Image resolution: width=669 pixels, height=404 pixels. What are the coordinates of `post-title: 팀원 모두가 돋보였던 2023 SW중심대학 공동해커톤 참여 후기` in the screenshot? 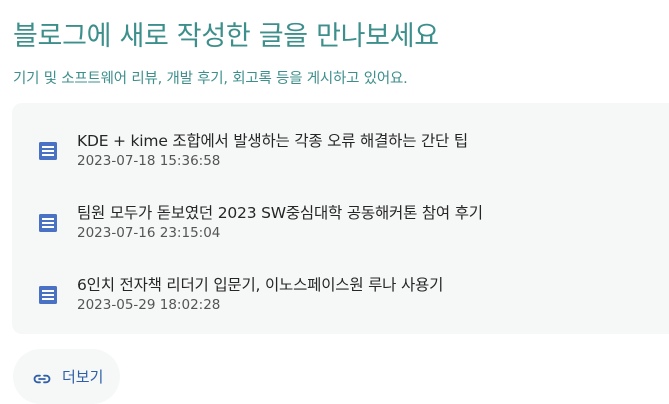 It's located at (280, 213).